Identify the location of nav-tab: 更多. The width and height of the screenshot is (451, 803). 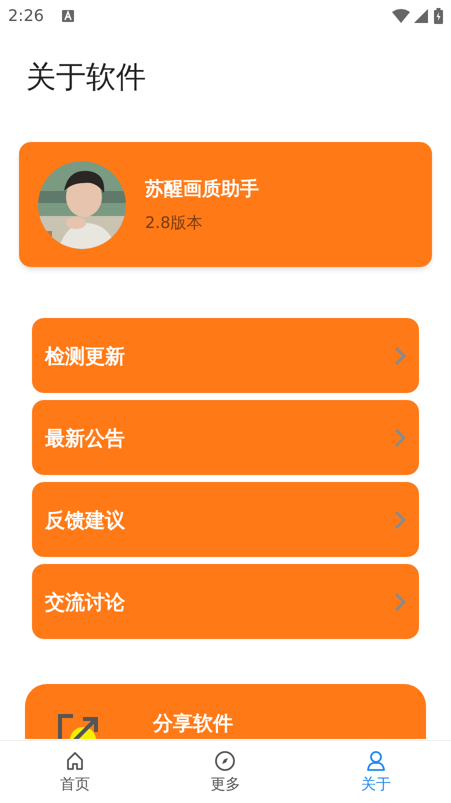
(225, 772).